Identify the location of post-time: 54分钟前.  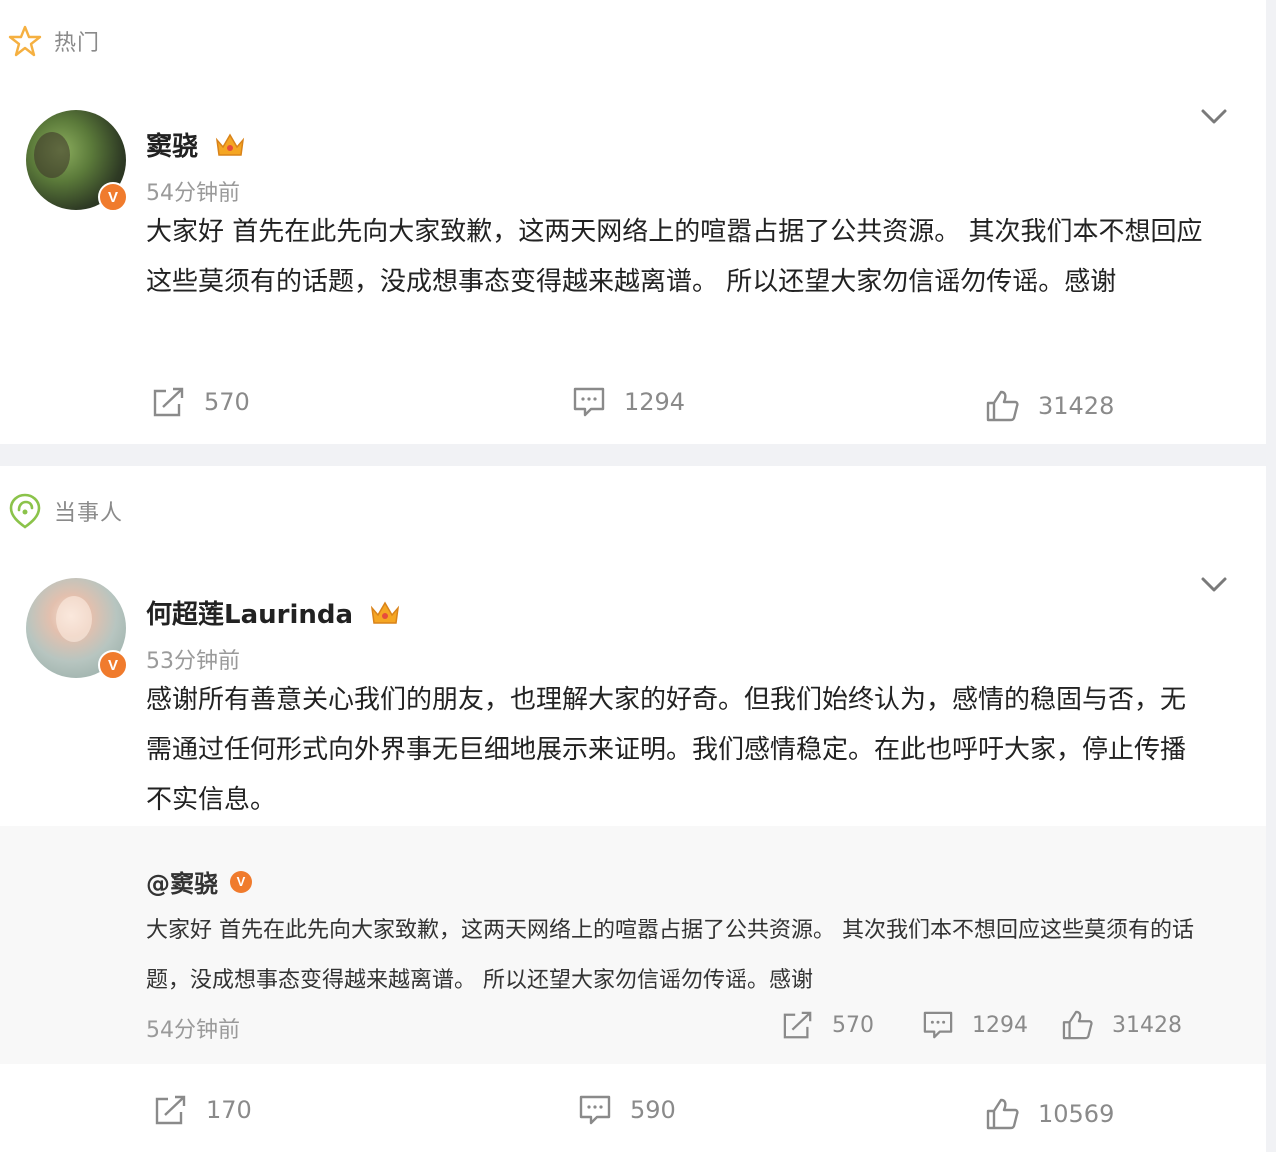
(193, 191).